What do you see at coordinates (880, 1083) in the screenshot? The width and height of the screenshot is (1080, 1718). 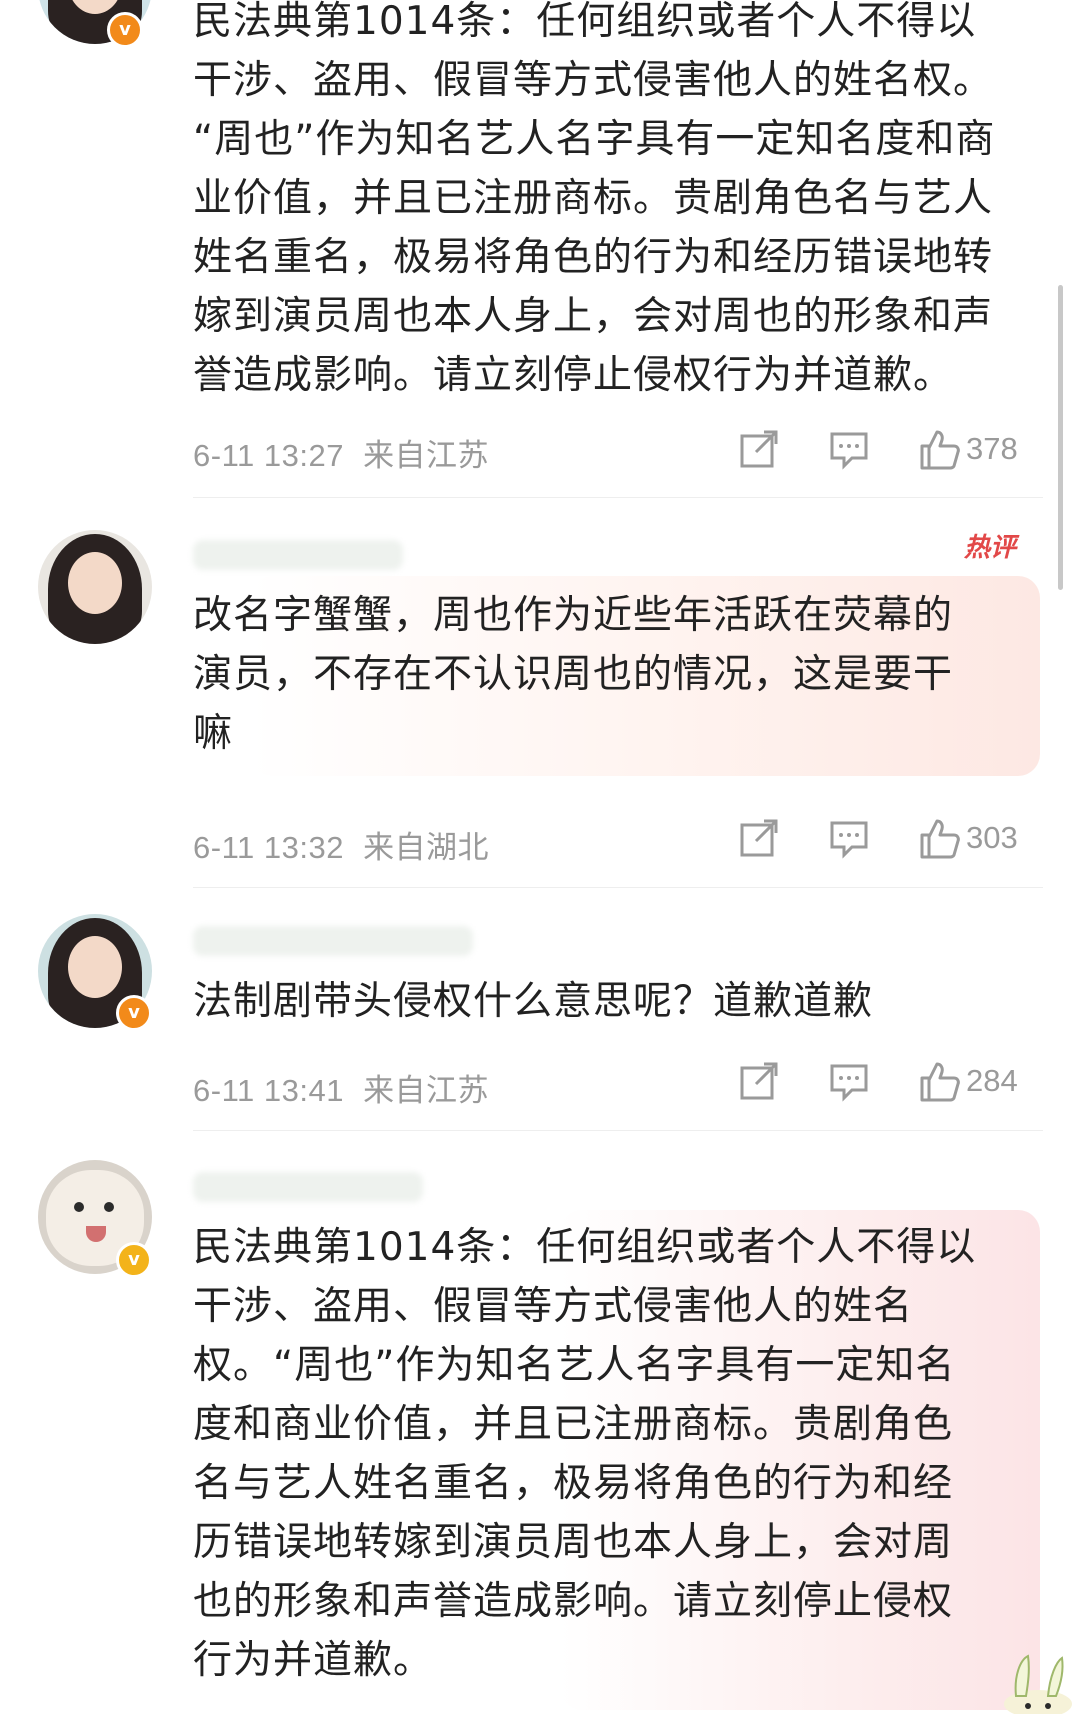 I see `comment-actions: 284` at bounding box center [880, 1083].